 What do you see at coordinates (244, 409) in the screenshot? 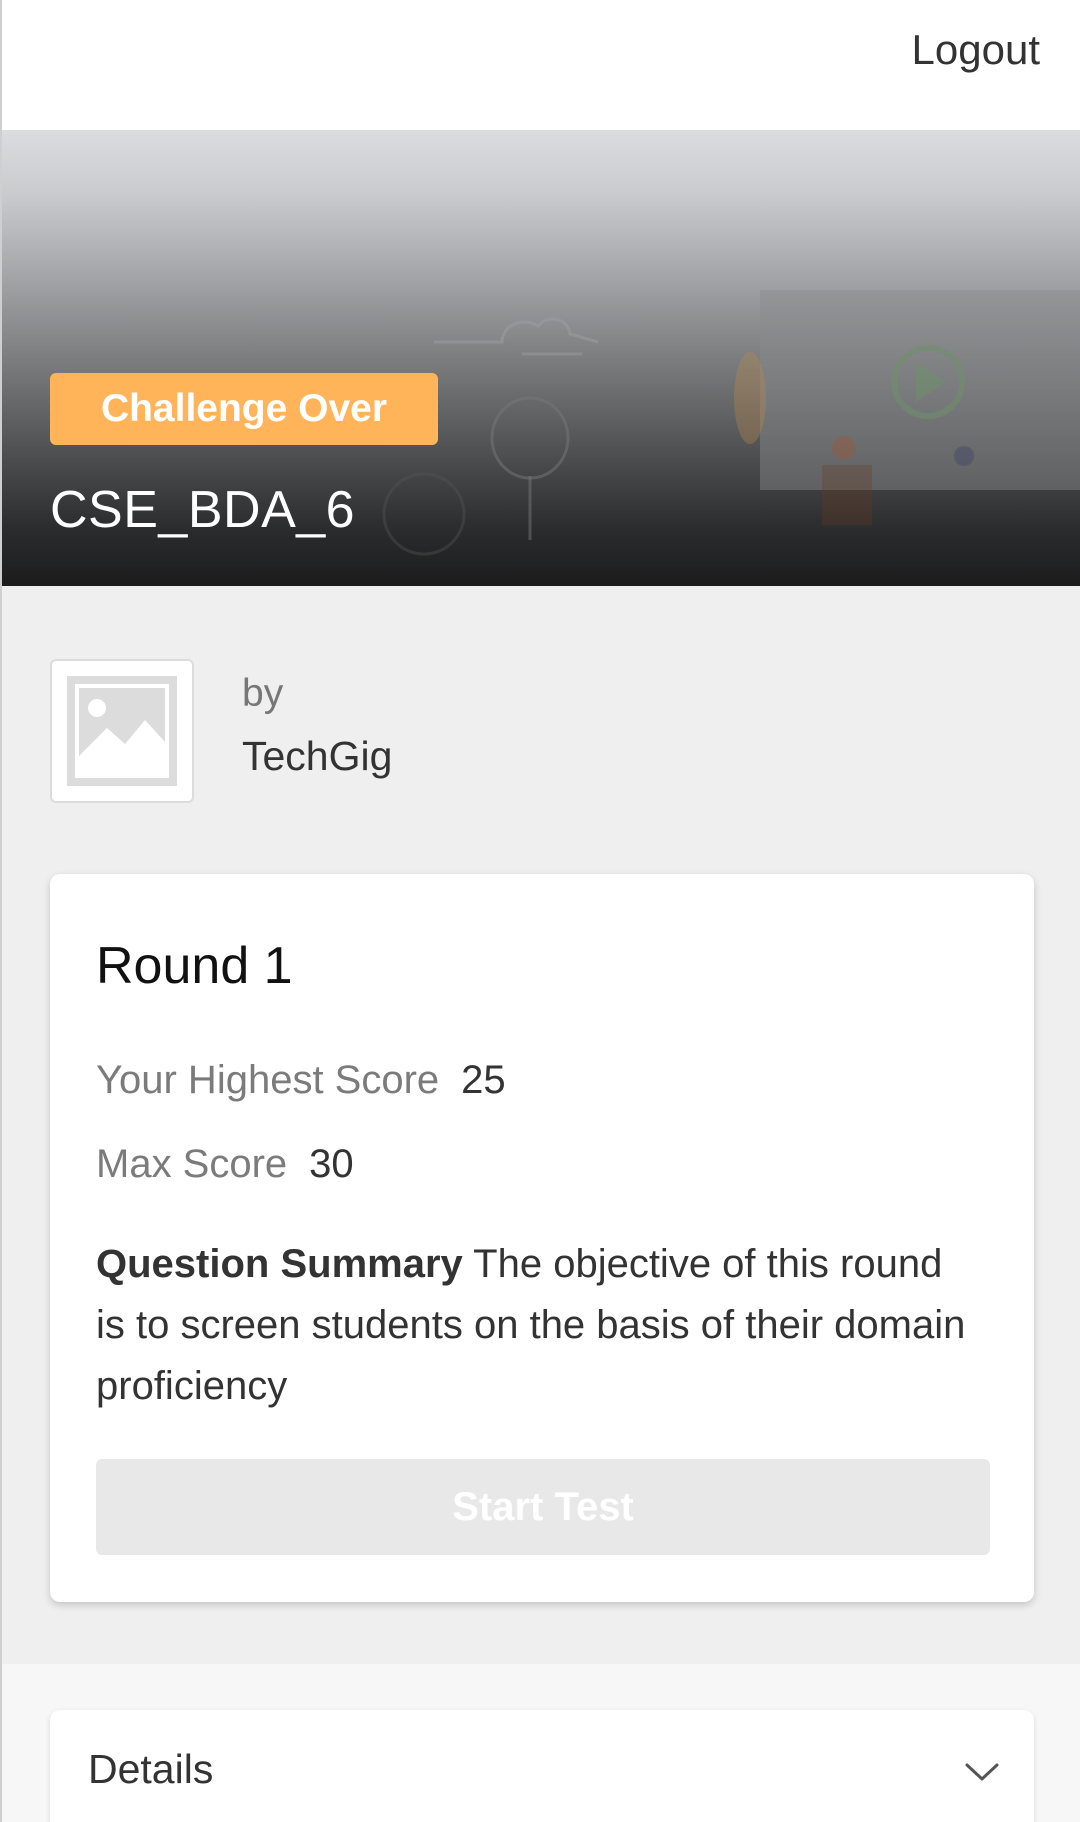
I see `status-badge: Challenge Over` at bounding box center [244, 409].